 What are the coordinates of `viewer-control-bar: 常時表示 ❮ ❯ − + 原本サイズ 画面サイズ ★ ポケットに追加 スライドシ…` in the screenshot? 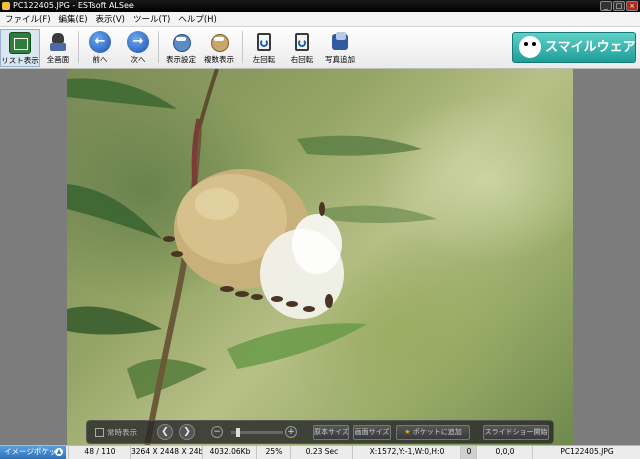 It's located at (320, 432).